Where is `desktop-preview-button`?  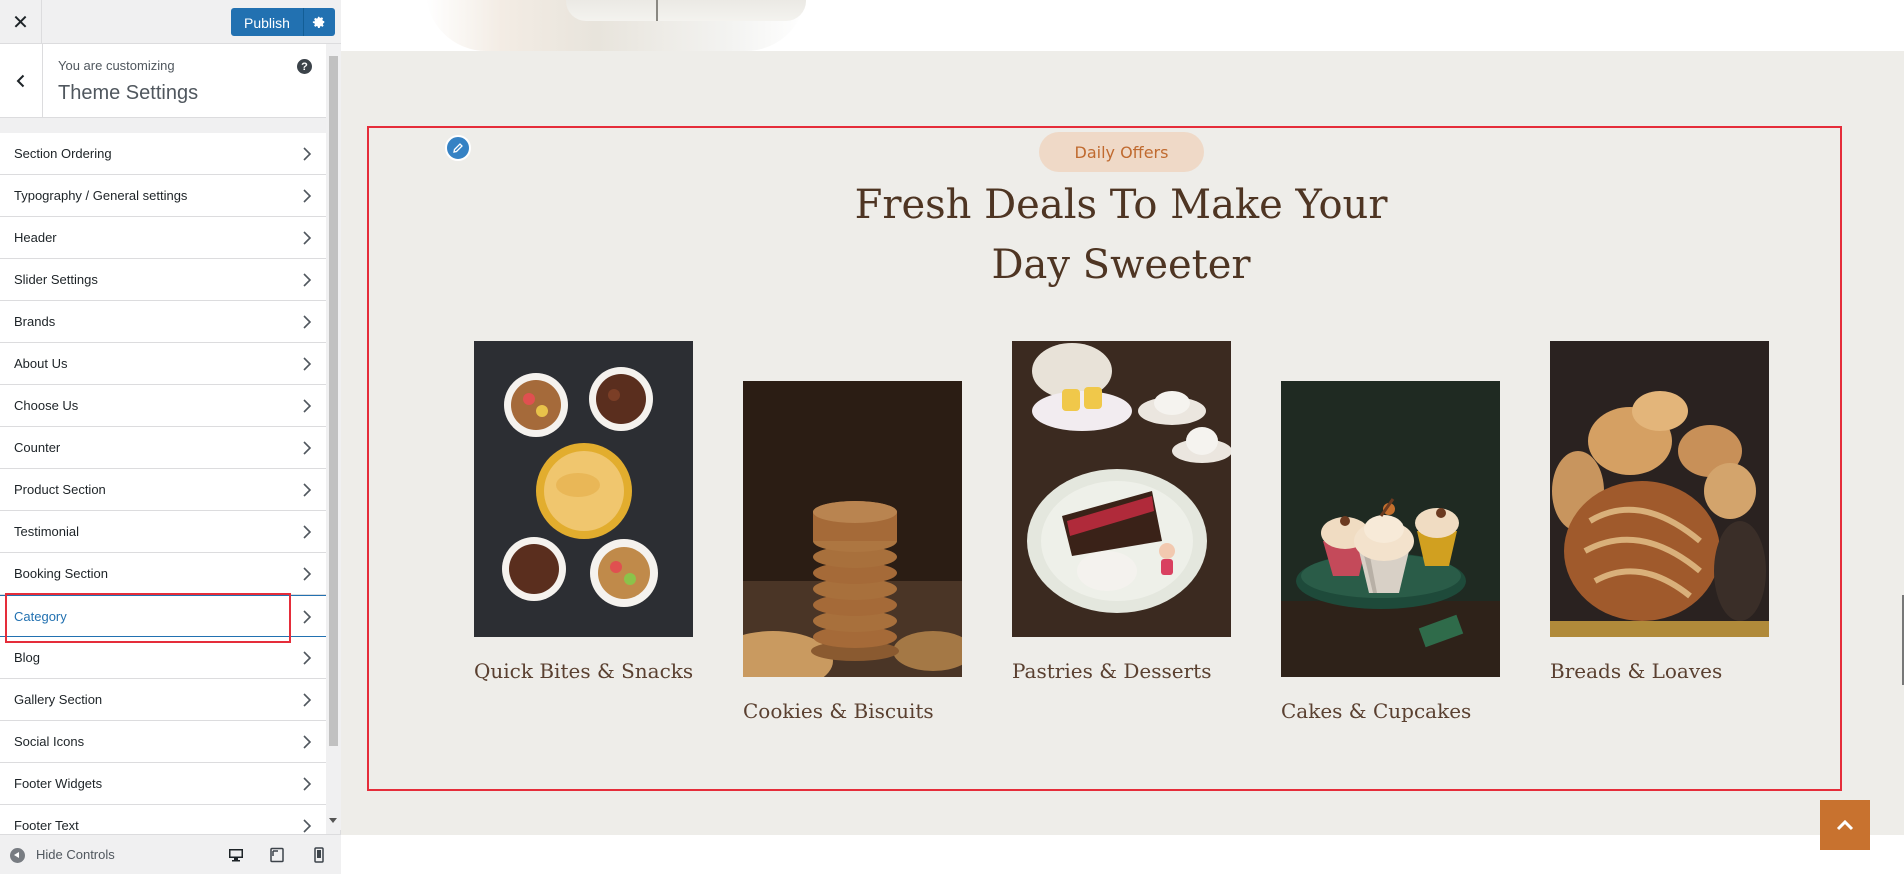 desktop-preview-button is located at coordinates (236, 855).